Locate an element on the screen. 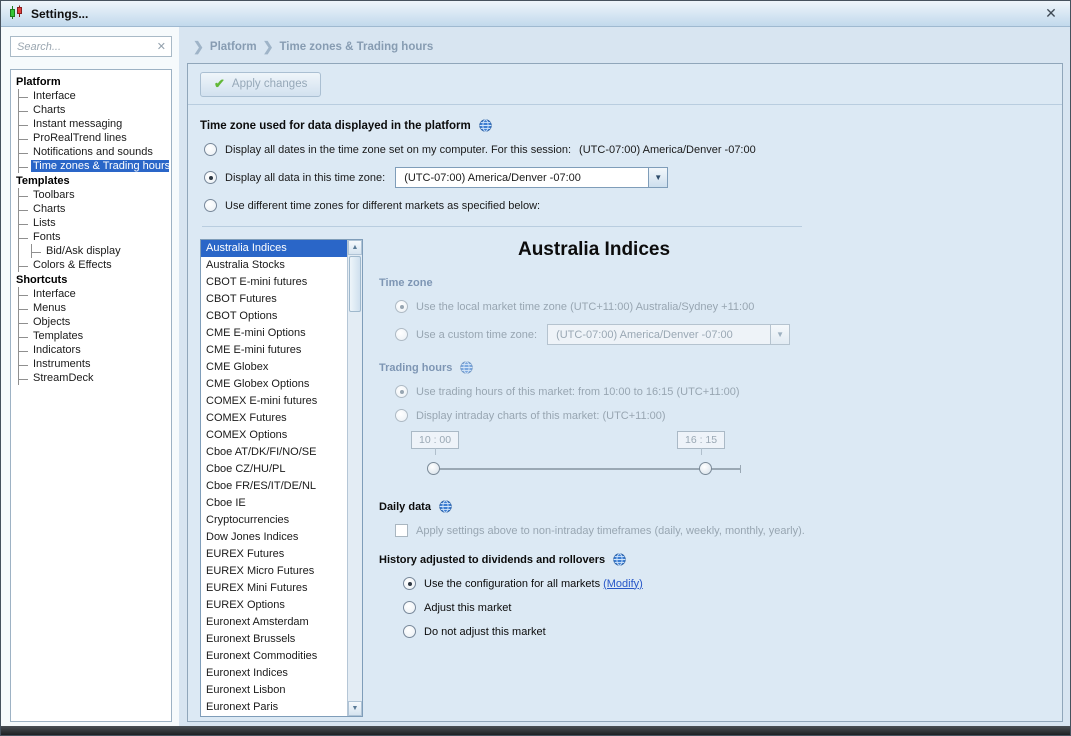  market-list-item: COMEX Options is located at coordinates (274, 435).